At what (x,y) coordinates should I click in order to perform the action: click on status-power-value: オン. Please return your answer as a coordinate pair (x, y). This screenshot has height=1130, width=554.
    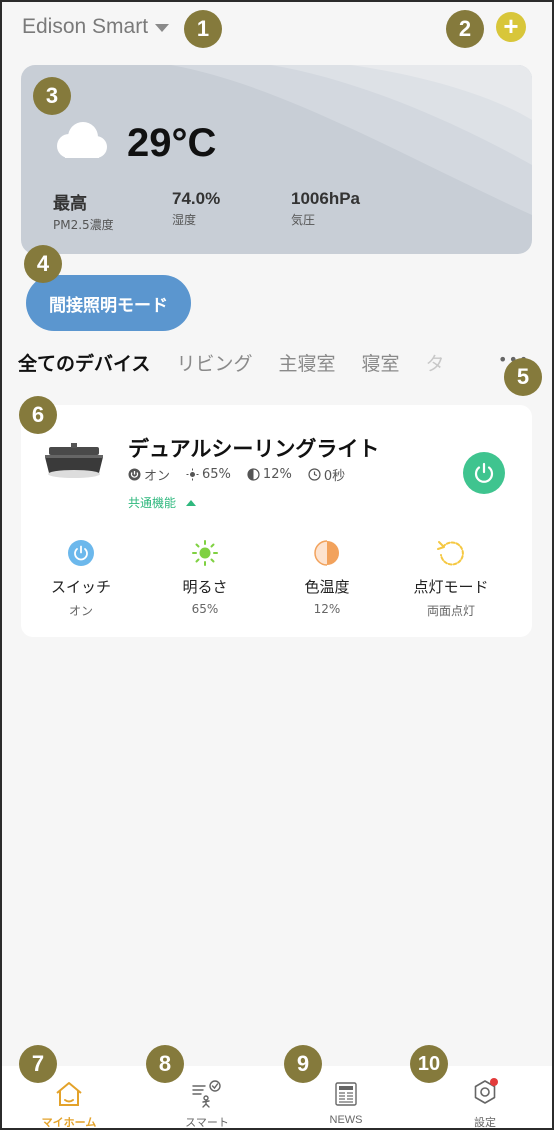
    Looking at the image, I should click on (157, 476).